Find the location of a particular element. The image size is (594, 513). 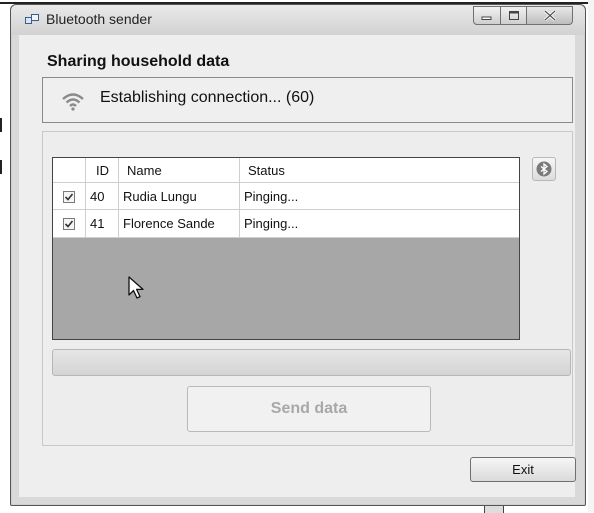

connection-status-panel: Establishing connection... (60) is located at coordinates (307, 100).